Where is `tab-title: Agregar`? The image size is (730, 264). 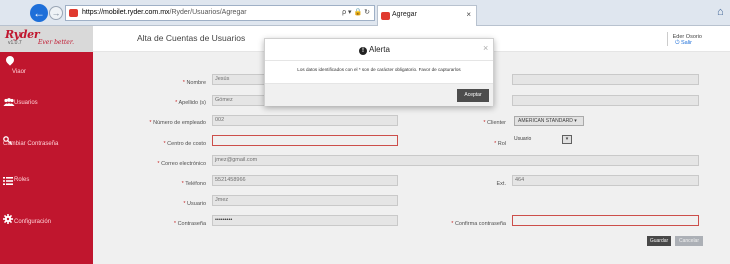 tab-title: Agregar is located at coordinates (404, 14).